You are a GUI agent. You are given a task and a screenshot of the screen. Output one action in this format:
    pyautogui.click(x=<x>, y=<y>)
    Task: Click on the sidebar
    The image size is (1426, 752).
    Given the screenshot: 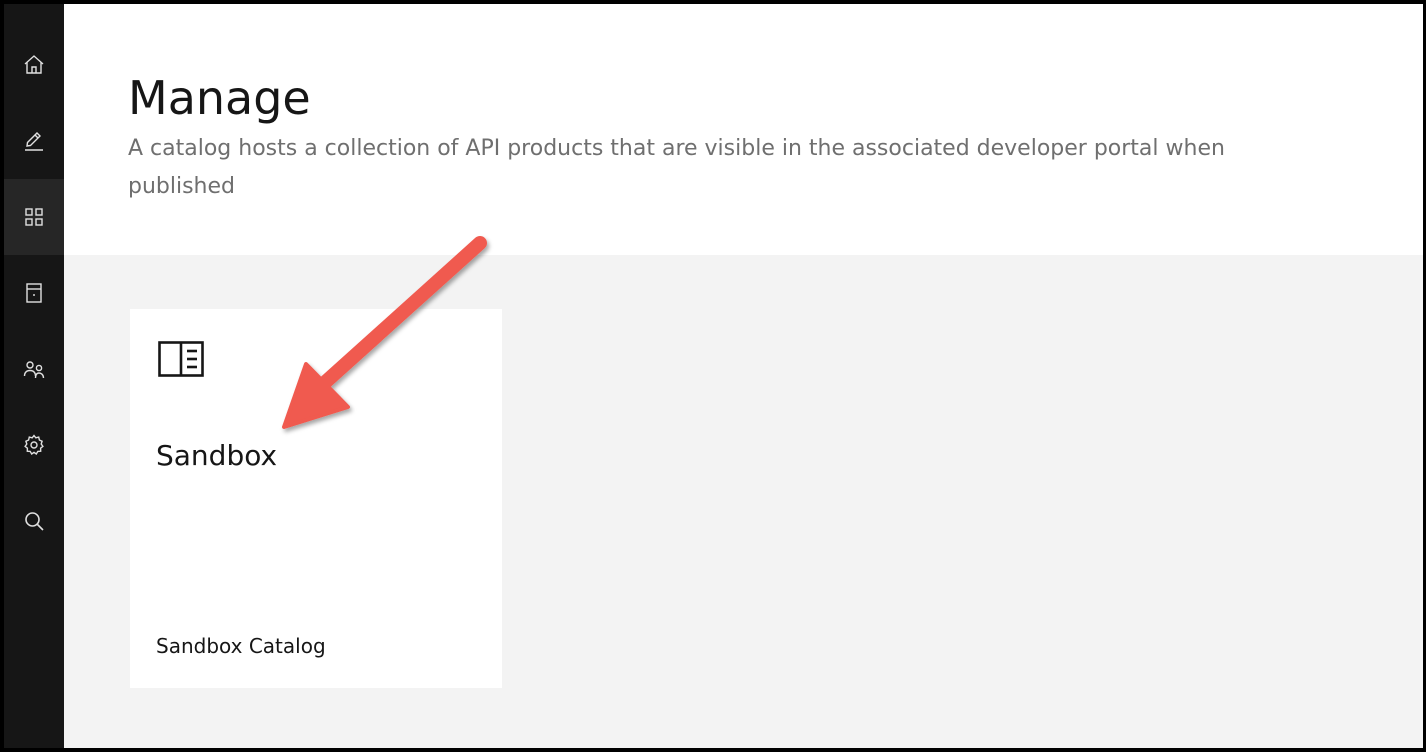 What is the action you would take?
    pyautogui.click(x=34, y=376)
    